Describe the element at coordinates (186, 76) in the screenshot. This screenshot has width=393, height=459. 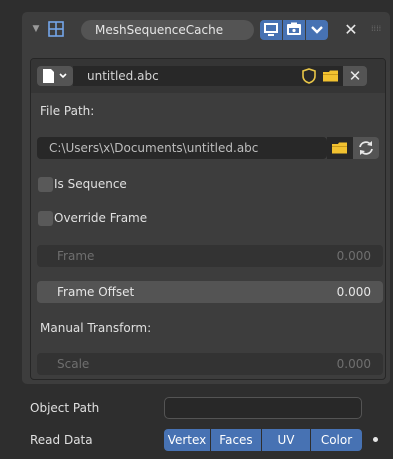
I see `cache-file-name-field: untitled.abc` at that location.